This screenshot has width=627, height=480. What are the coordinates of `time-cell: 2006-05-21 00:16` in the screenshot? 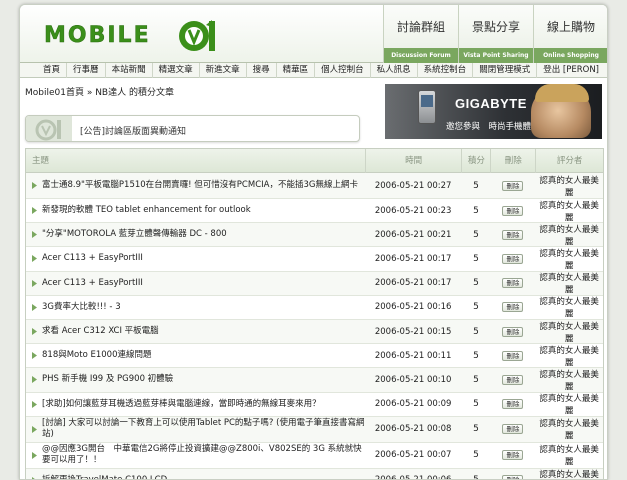 It's located at (413, 307).